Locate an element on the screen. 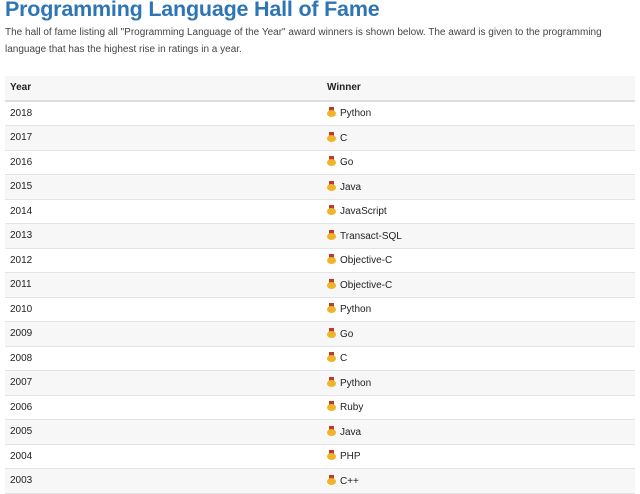 Image resolution: width=640 pixels, height=494 pixels. table-row: 2011 Objective-C is located at coordinates (320, 285).